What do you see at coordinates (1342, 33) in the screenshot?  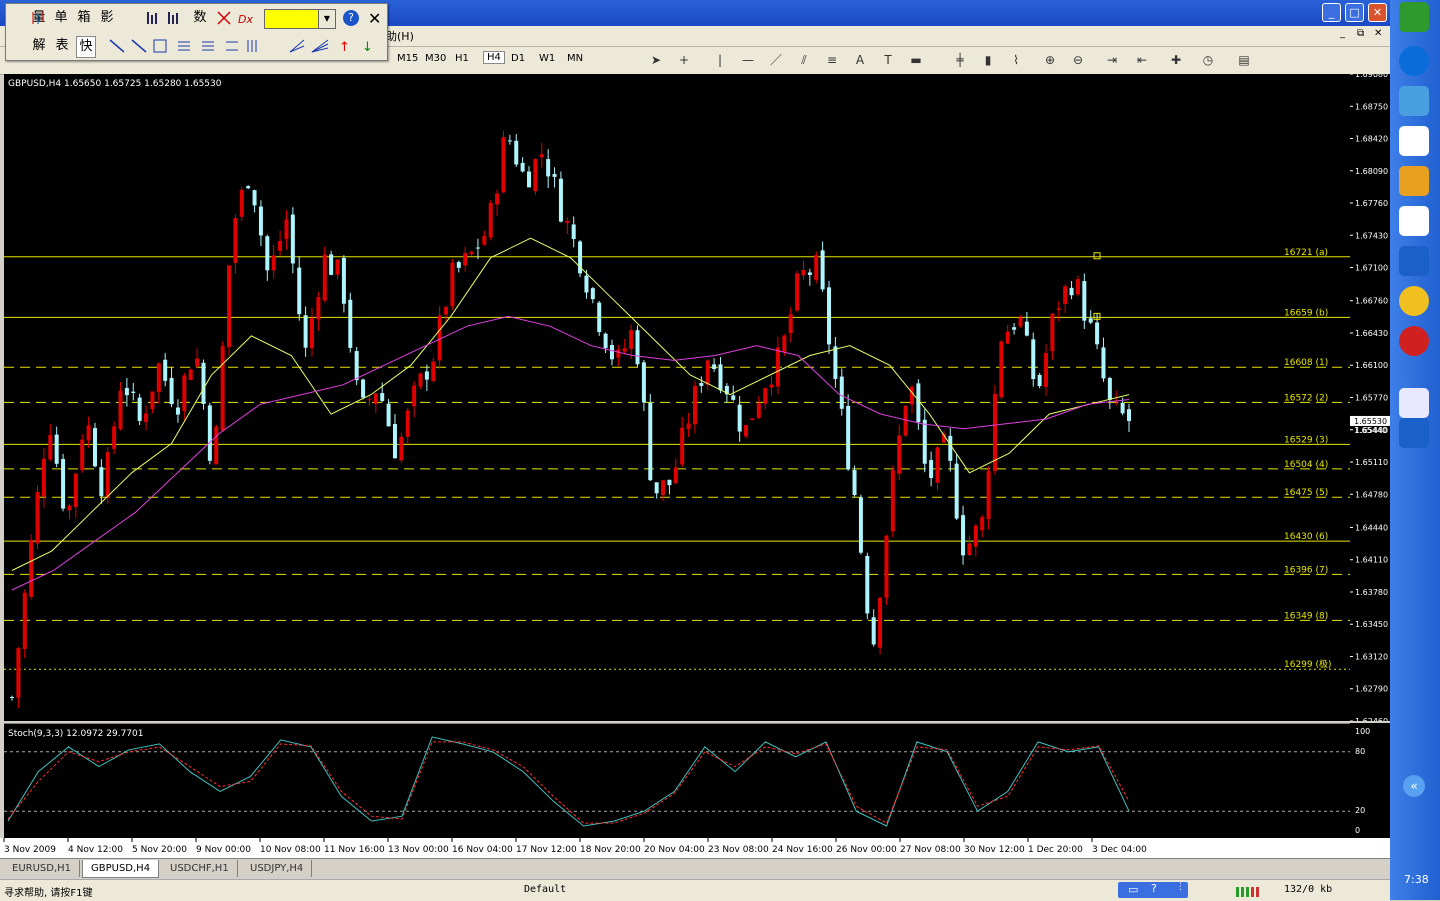 I see `mdi-minimize-icon: _` at bounding box center [1342, 33].